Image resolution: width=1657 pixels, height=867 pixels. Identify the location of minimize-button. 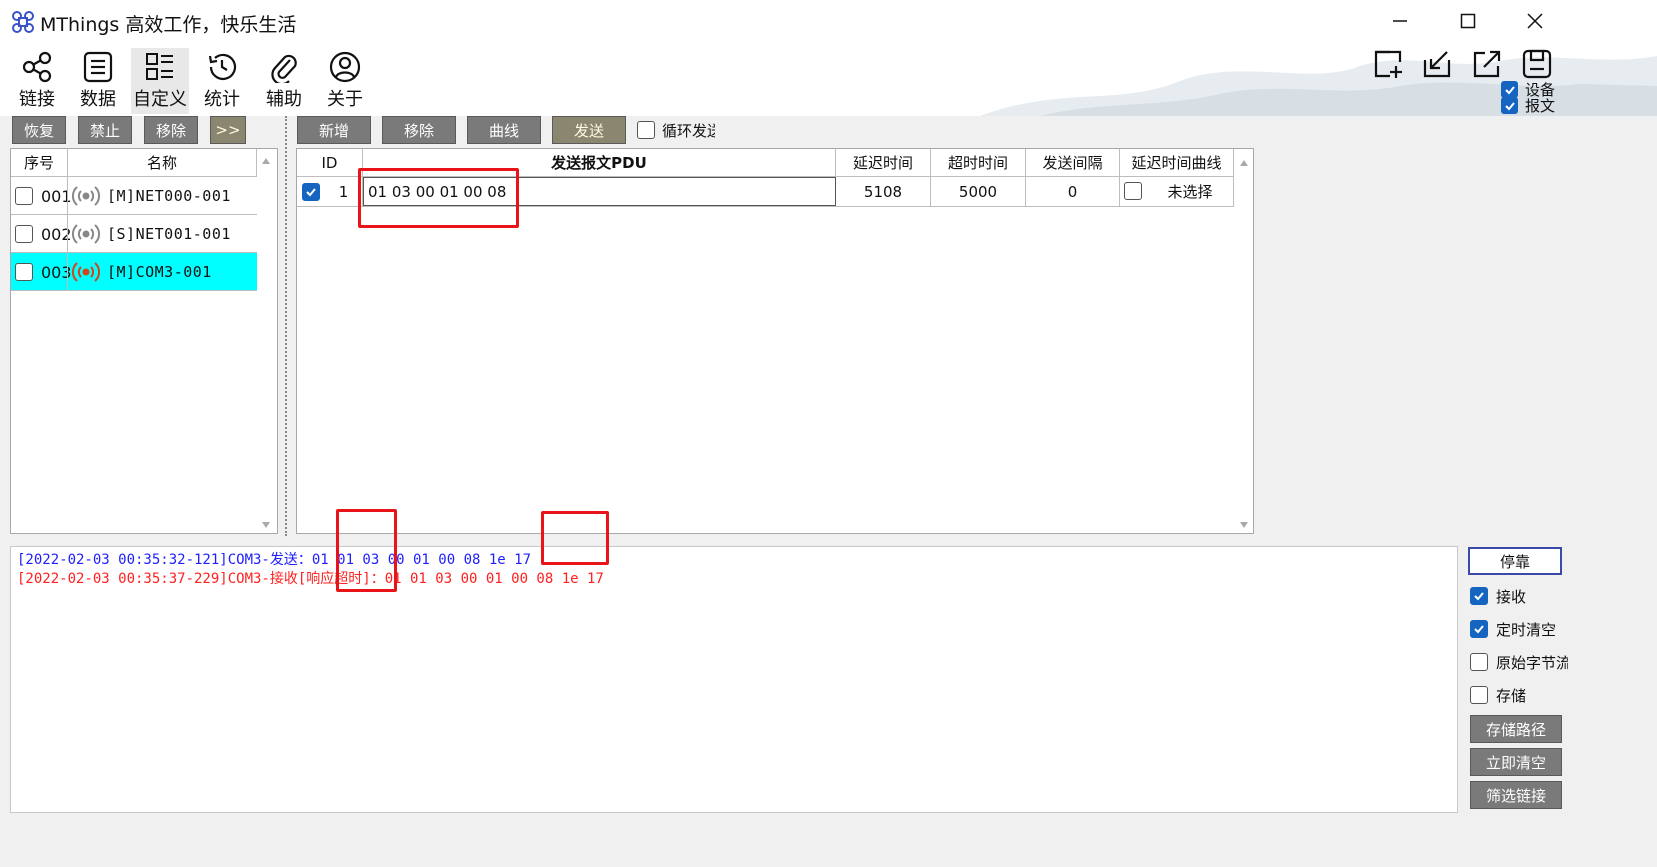
(1400, 23).